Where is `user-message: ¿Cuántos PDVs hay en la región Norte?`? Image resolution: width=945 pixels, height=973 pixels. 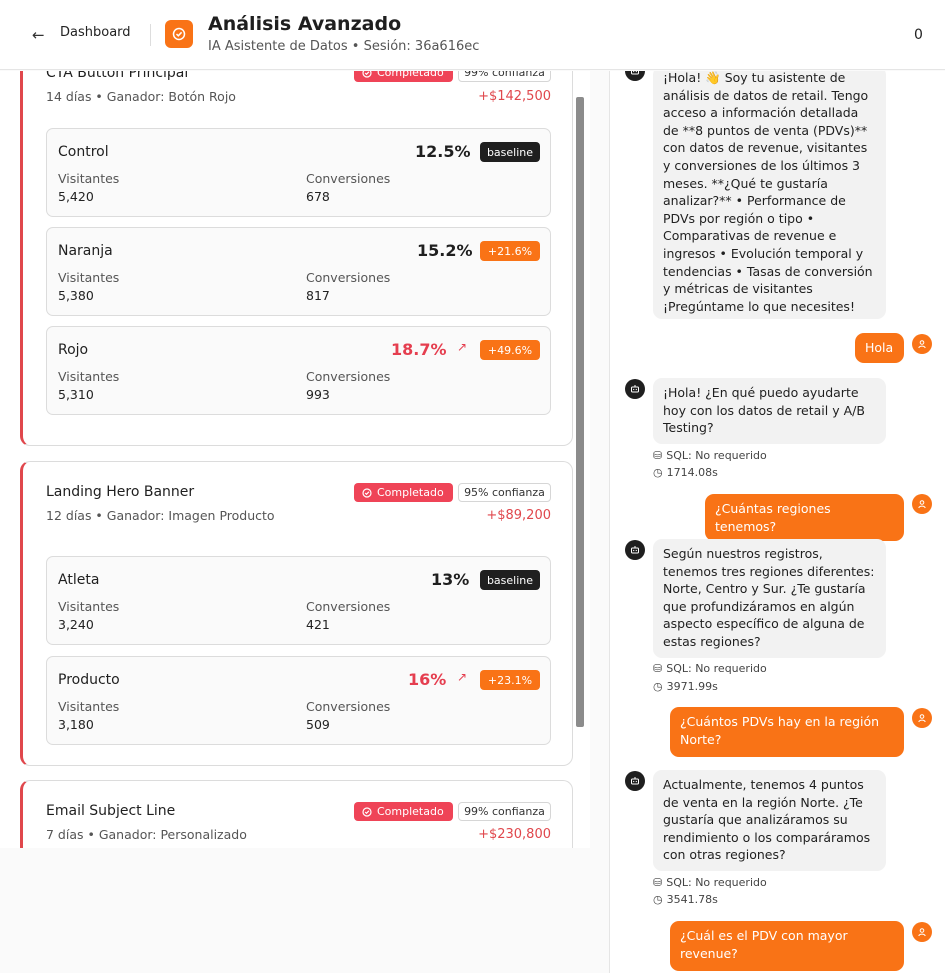 user-message: ¿Cuántos PDVs hay en la región Norte? is located at coordinates (787, 732).